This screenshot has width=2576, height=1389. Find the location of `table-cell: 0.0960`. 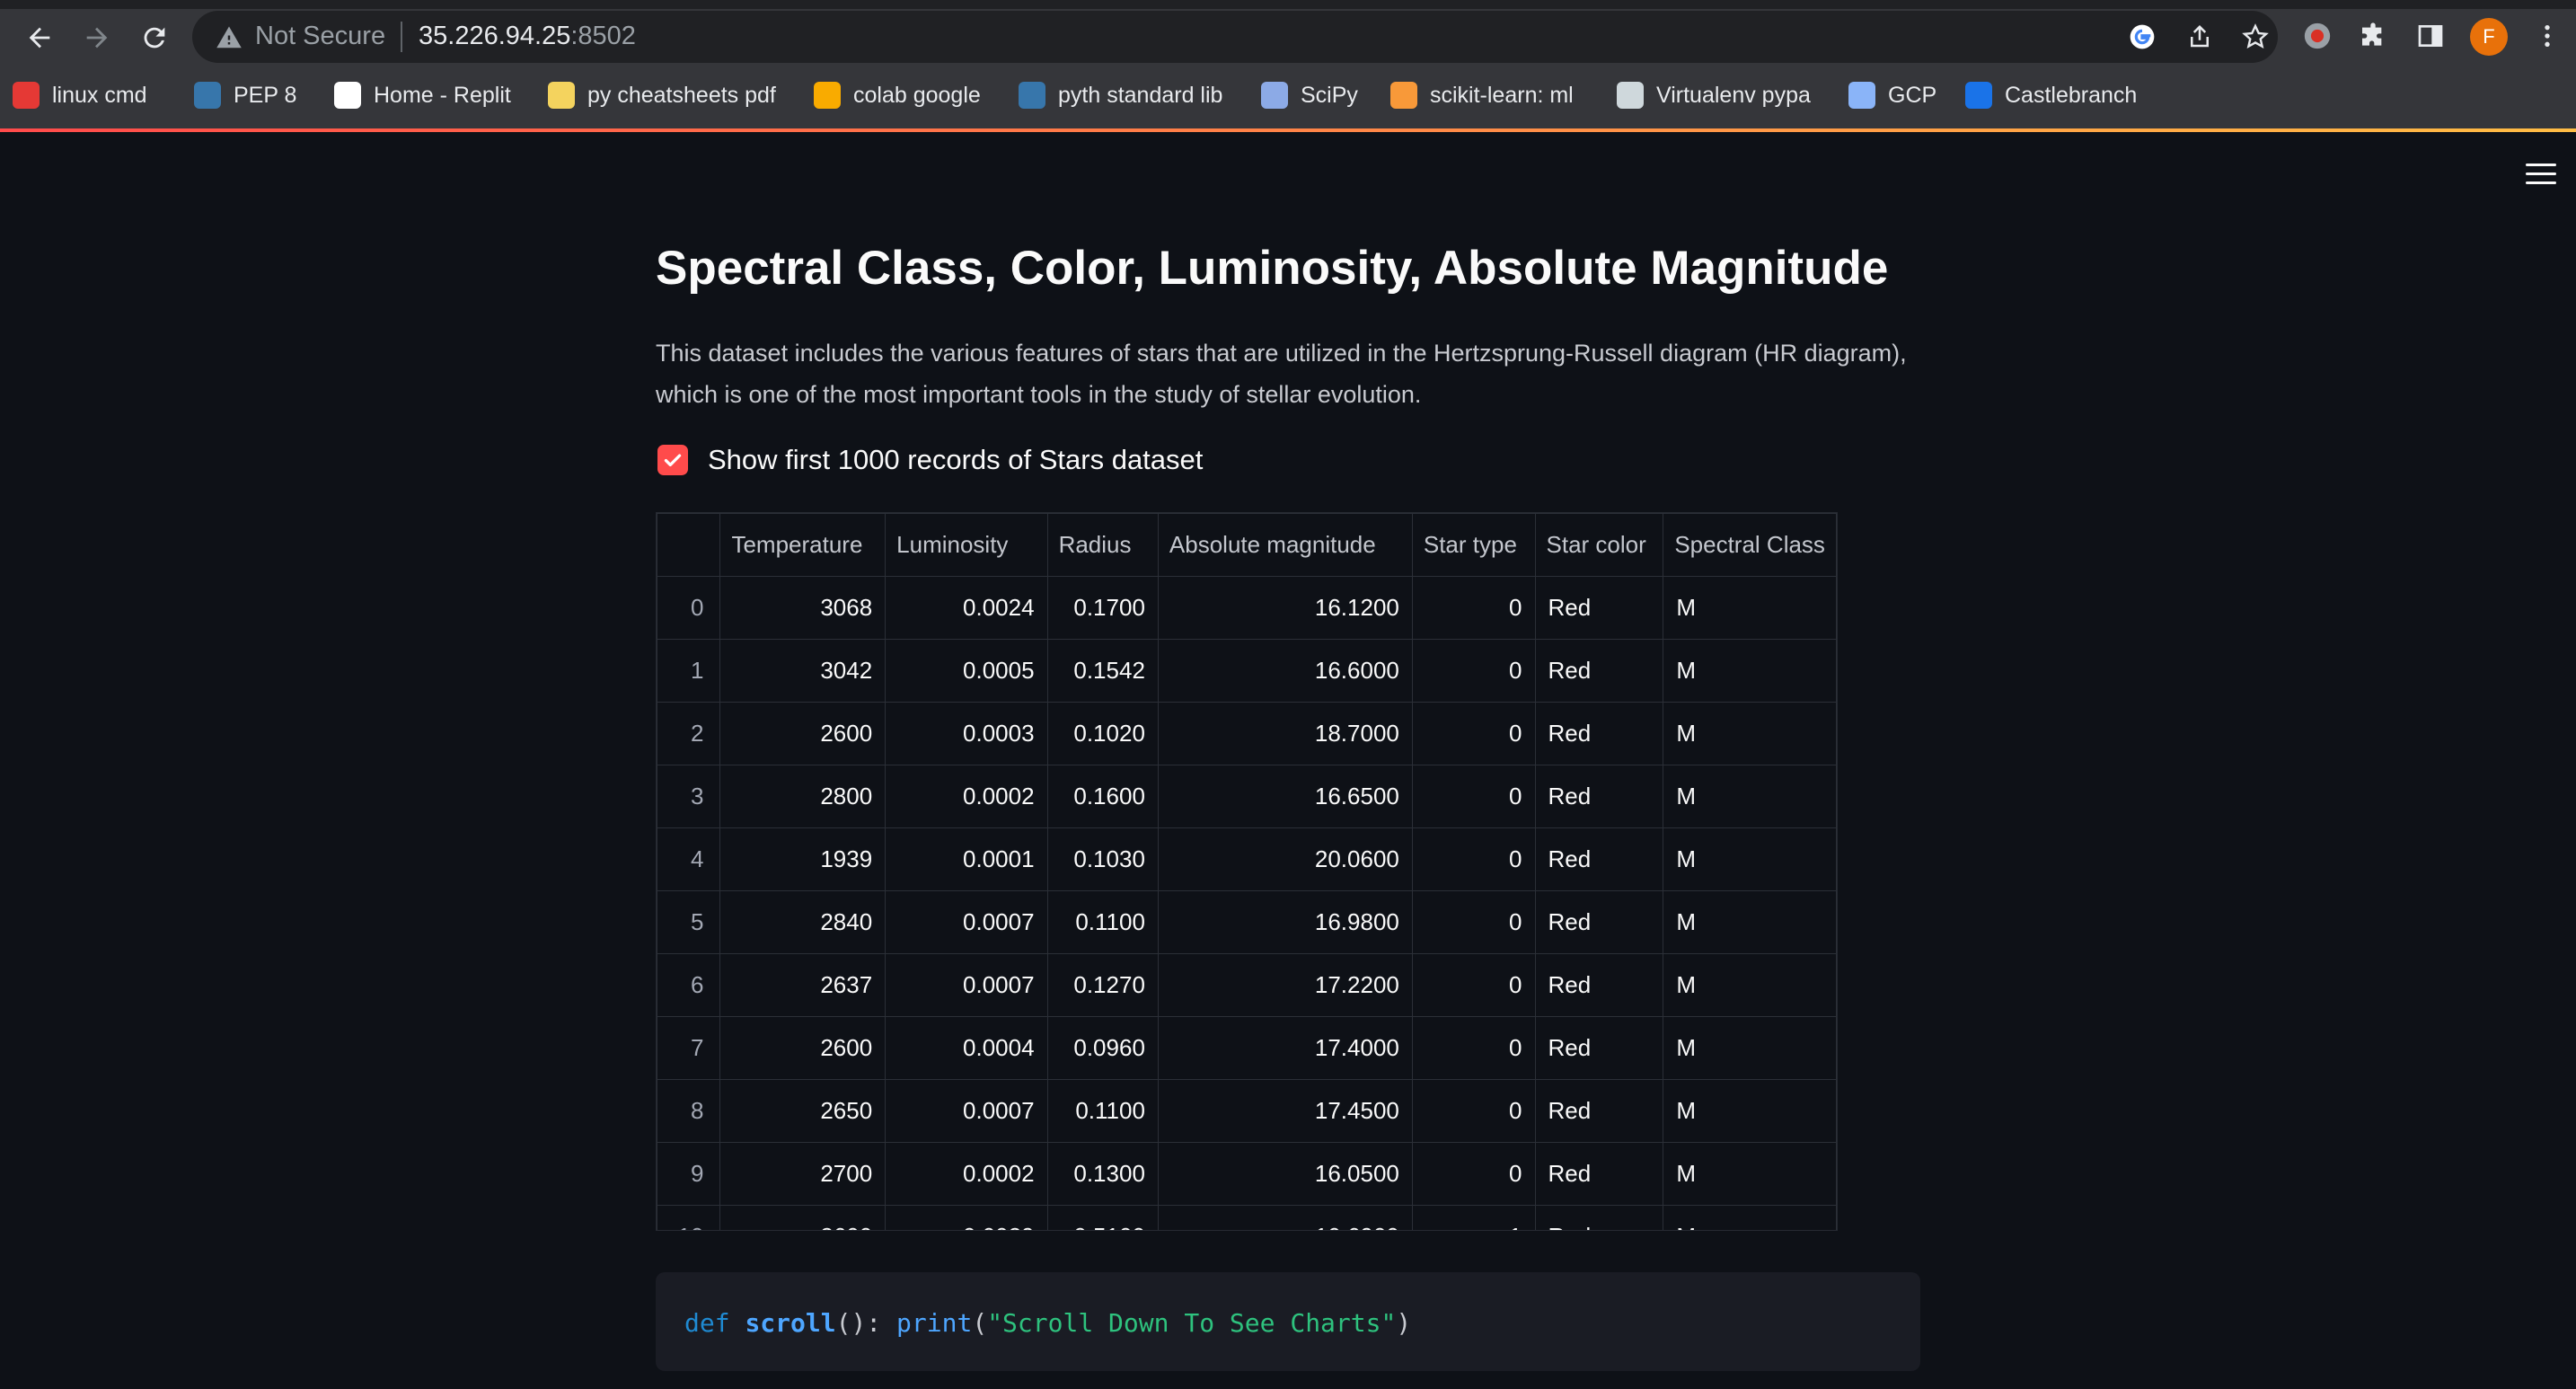

table-cell: 0.0960 is located at coordinates (1102, 1048).